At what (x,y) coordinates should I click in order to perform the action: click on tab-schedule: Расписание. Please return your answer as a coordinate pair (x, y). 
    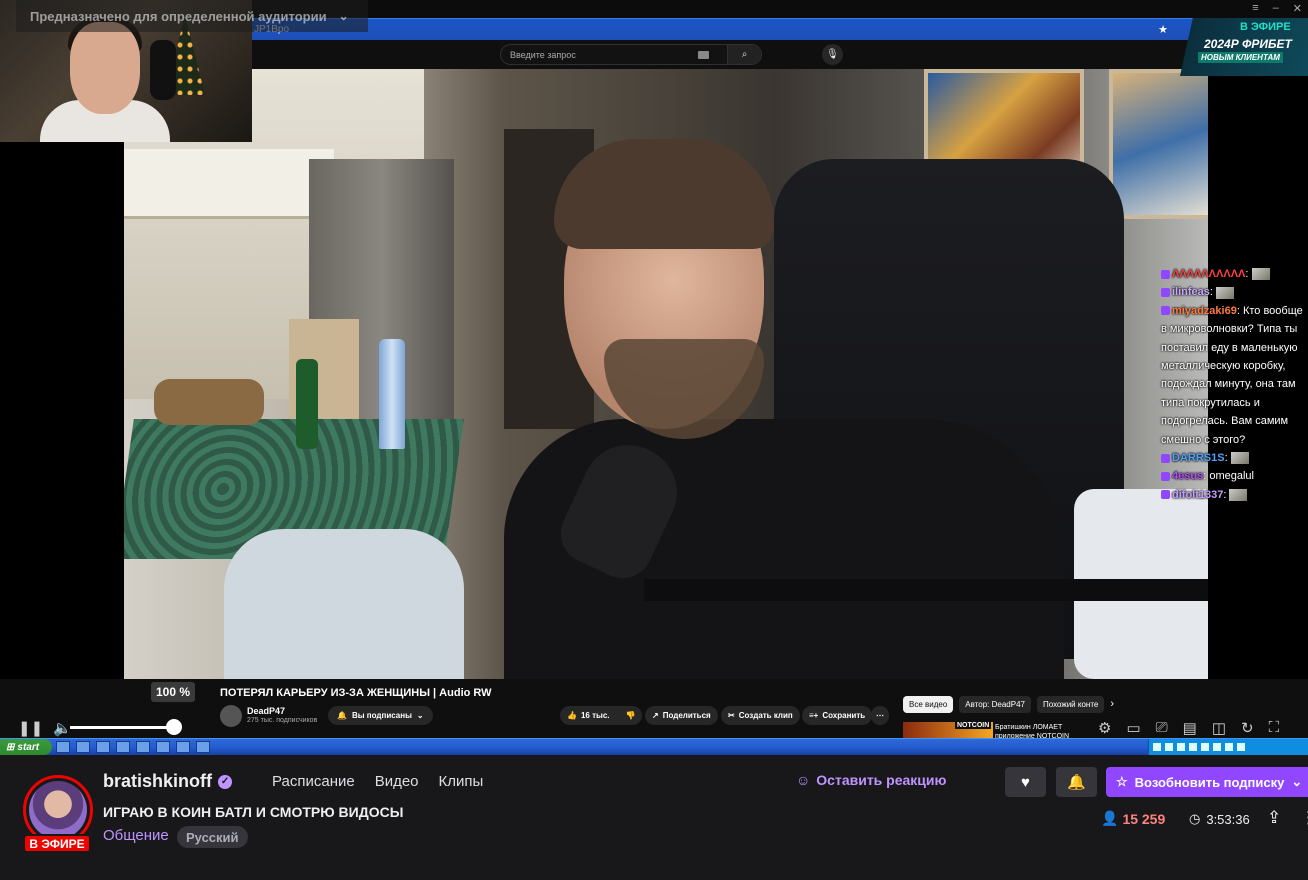
    Looking at the image, I should click on (313, 781).